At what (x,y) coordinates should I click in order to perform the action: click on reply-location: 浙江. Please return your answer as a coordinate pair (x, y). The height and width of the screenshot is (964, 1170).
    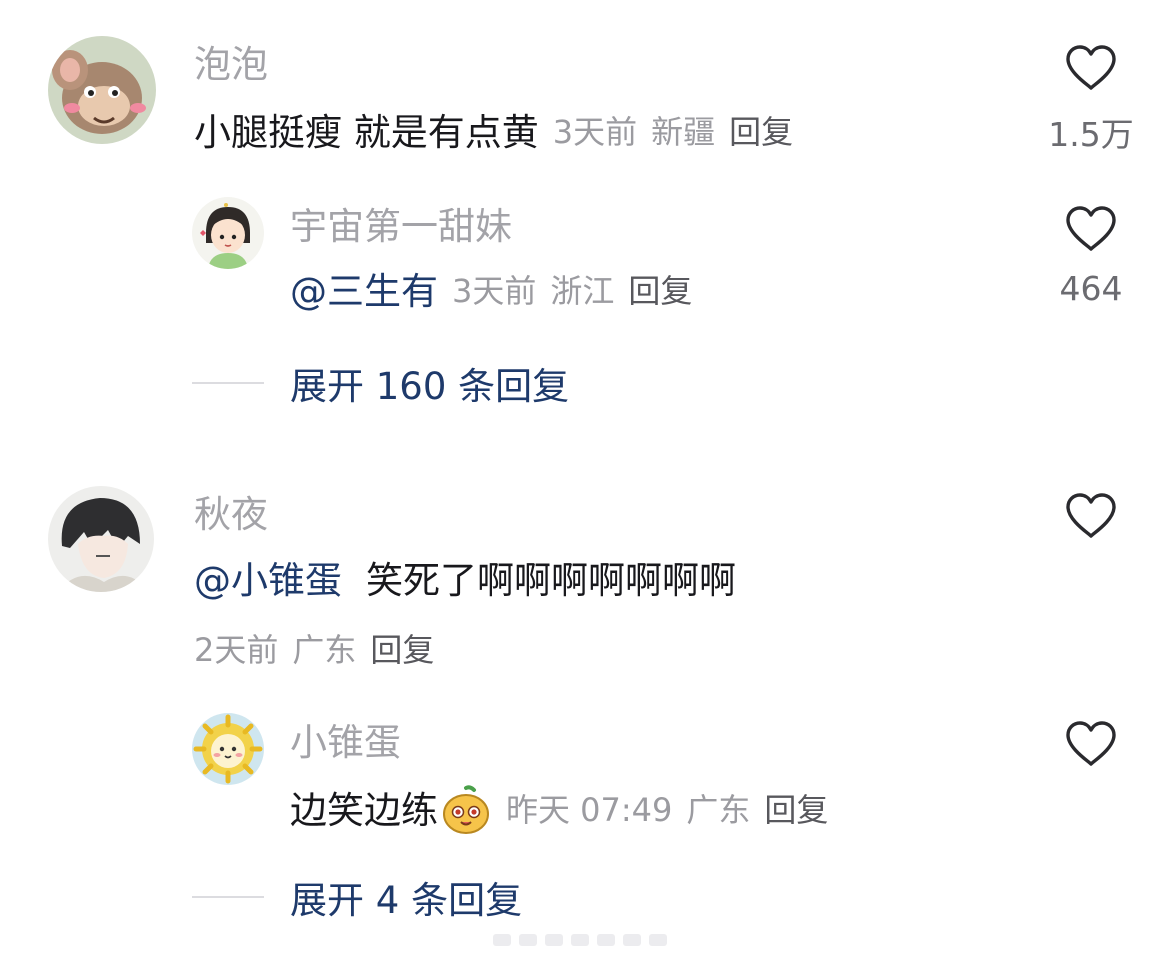
    Looking at the image, I should click on (582, 291).